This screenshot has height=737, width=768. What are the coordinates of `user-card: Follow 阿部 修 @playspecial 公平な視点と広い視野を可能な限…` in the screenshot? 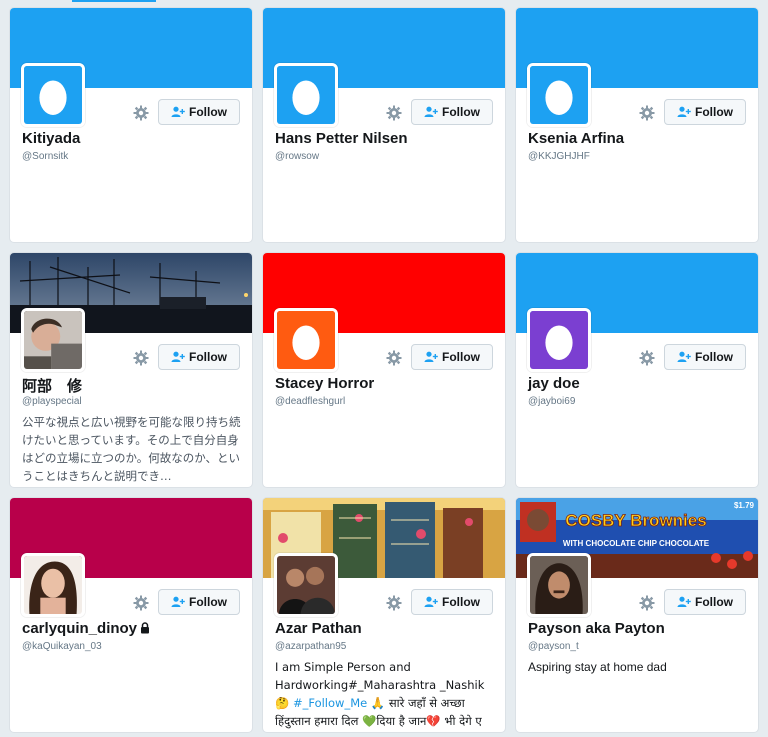 It's located at (131, 370).